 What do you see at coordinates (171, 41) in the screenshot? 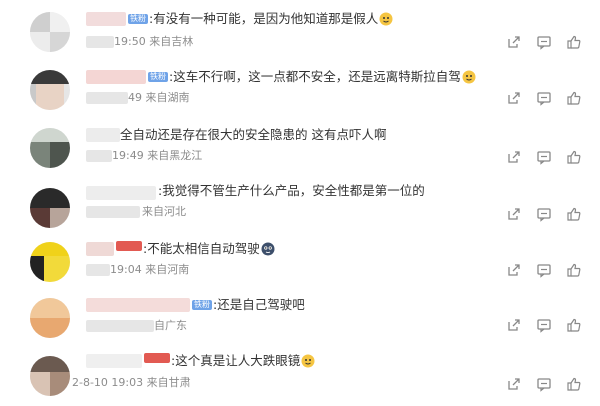
I see `comment-location: 来自吉林` at bounding box center [171, 41].